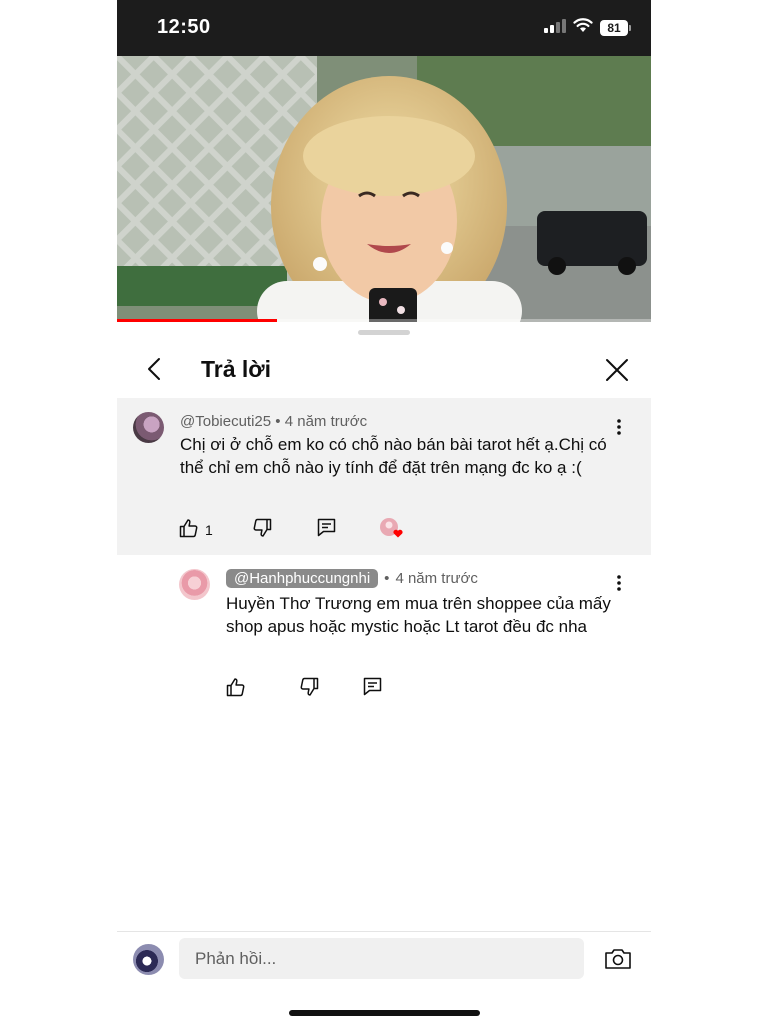 Image resolution: width=768 pixels, height=1024 pixels. I want to click on like-button, so click(236, 688).